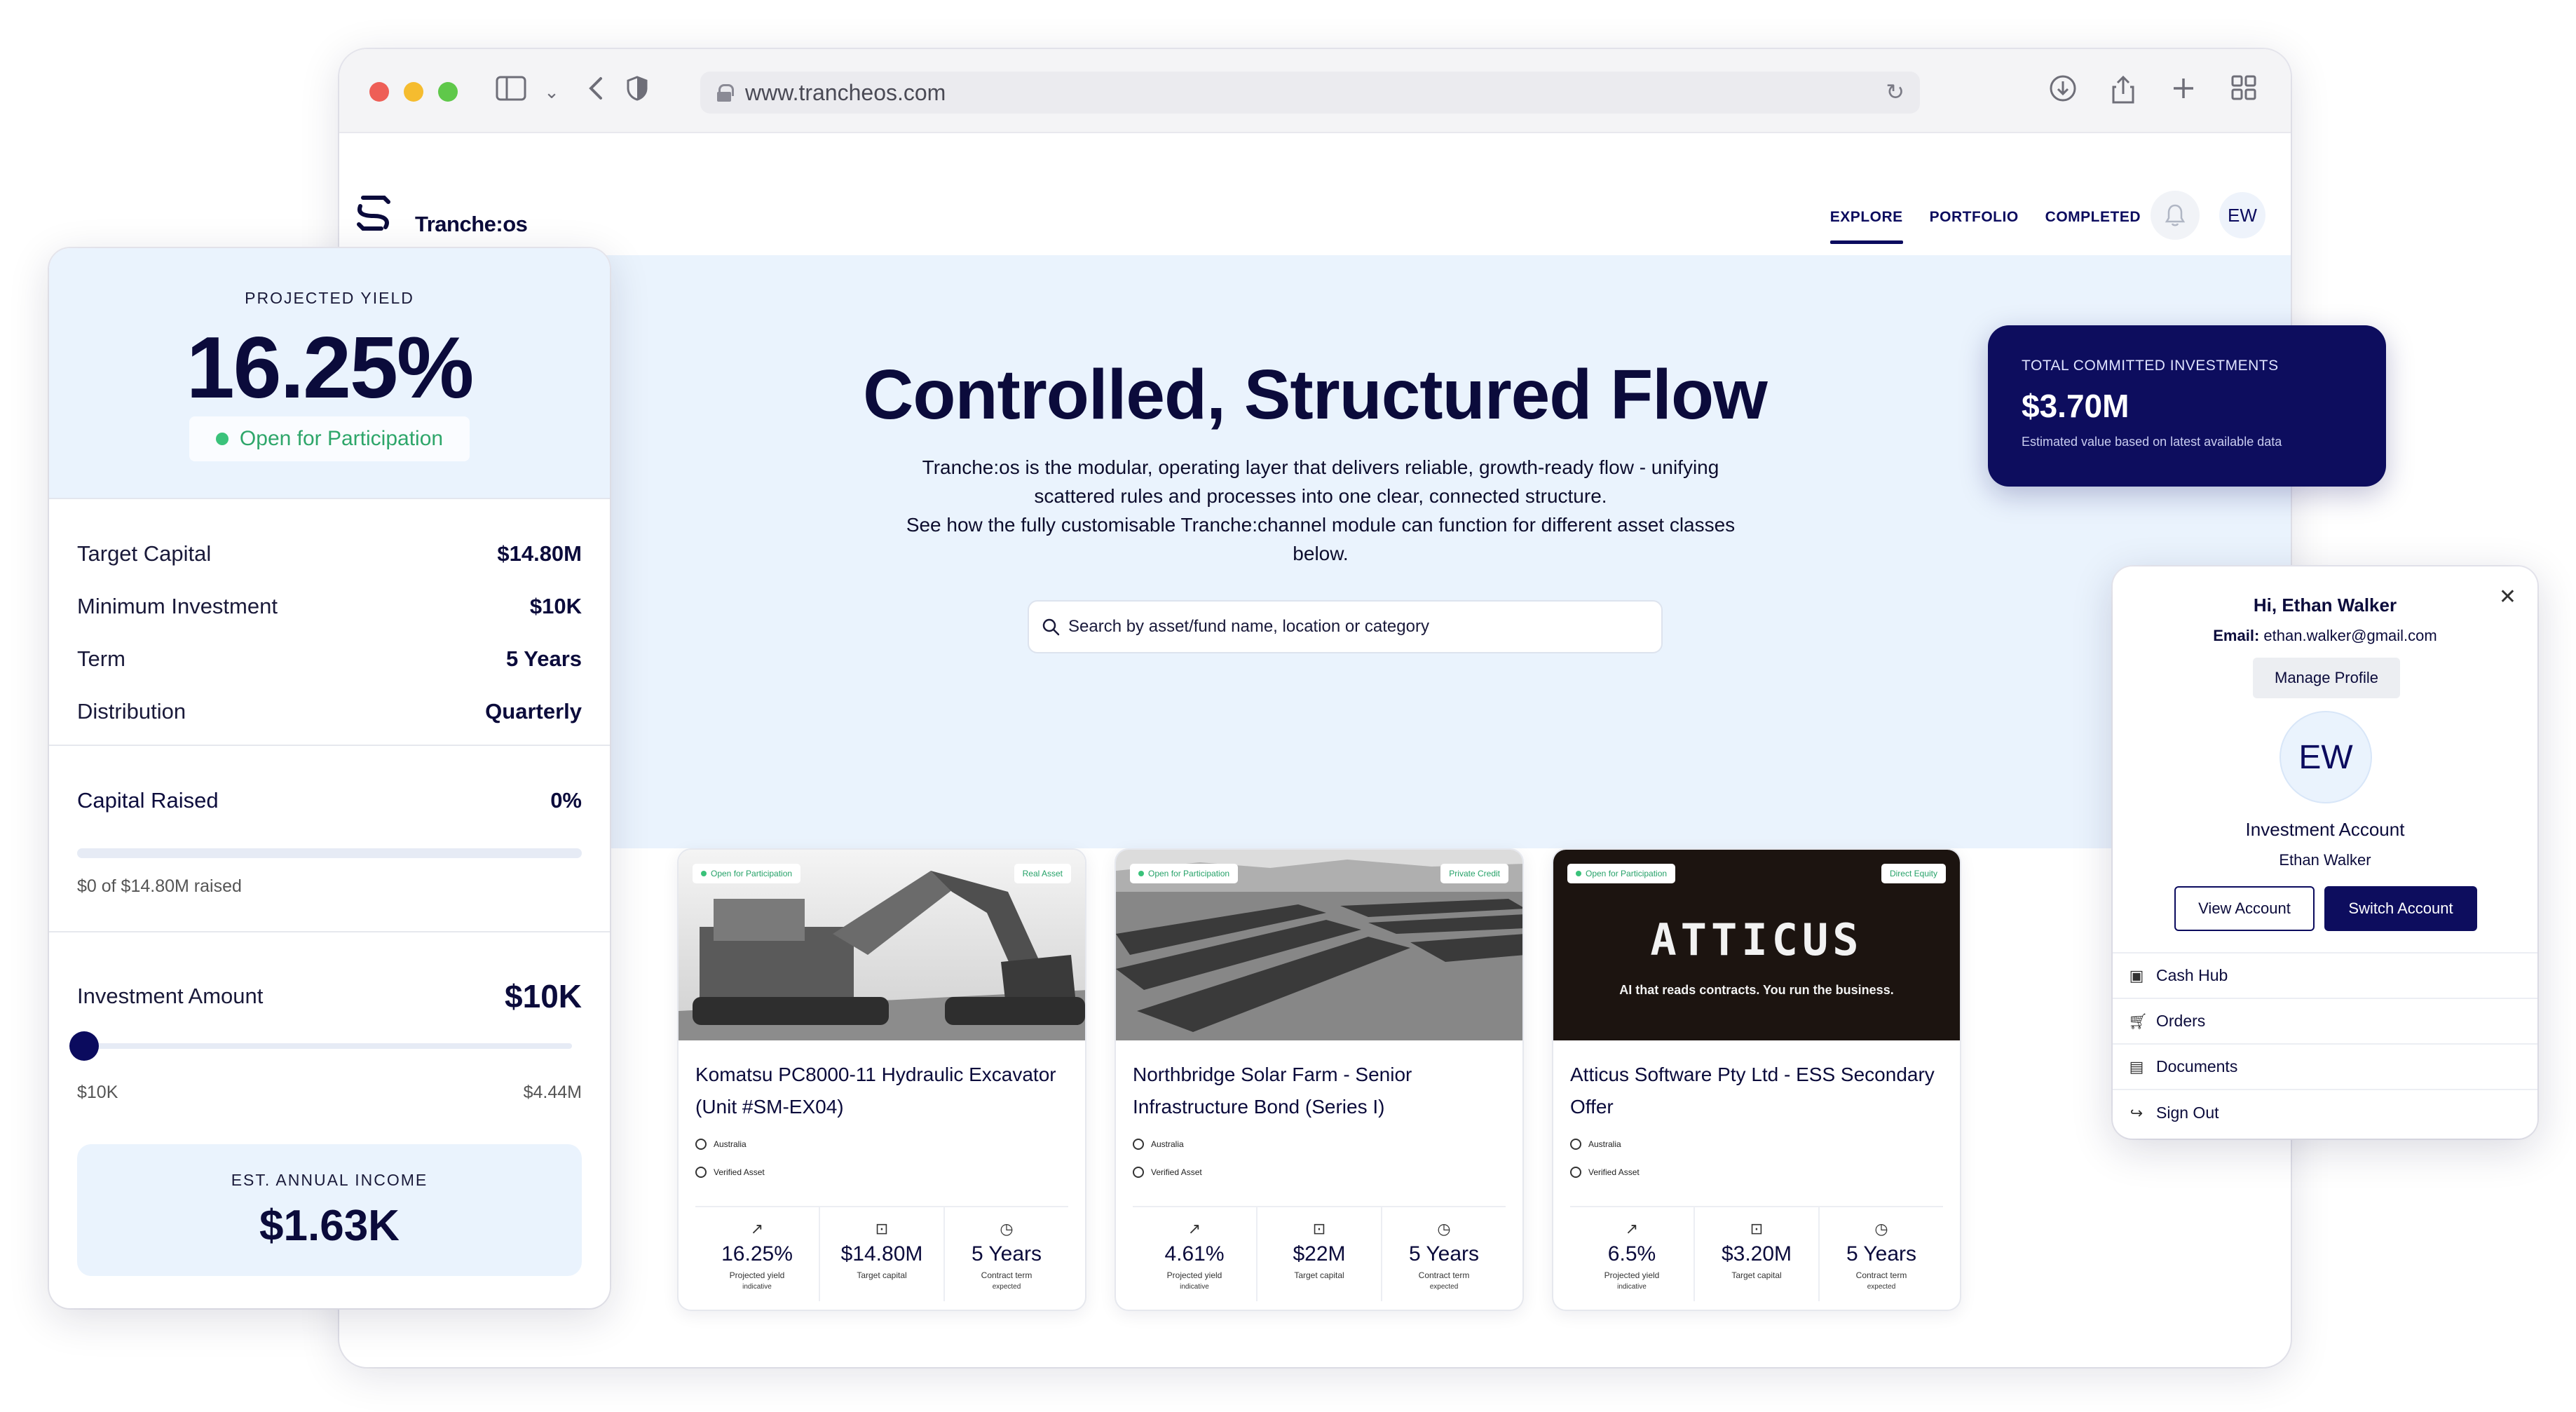 This screenshot has height=1412, width=2576. What do you see at coordinates (757, 1275) in the screenshot?
I see `yield-label: Projected yield` at bounding box center [757, 1275].